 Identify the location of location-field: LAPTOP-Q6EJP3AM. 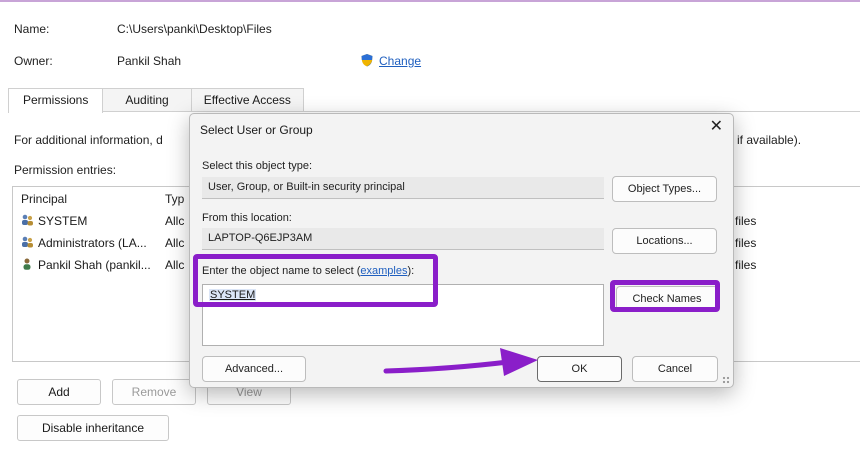
(403, 239).